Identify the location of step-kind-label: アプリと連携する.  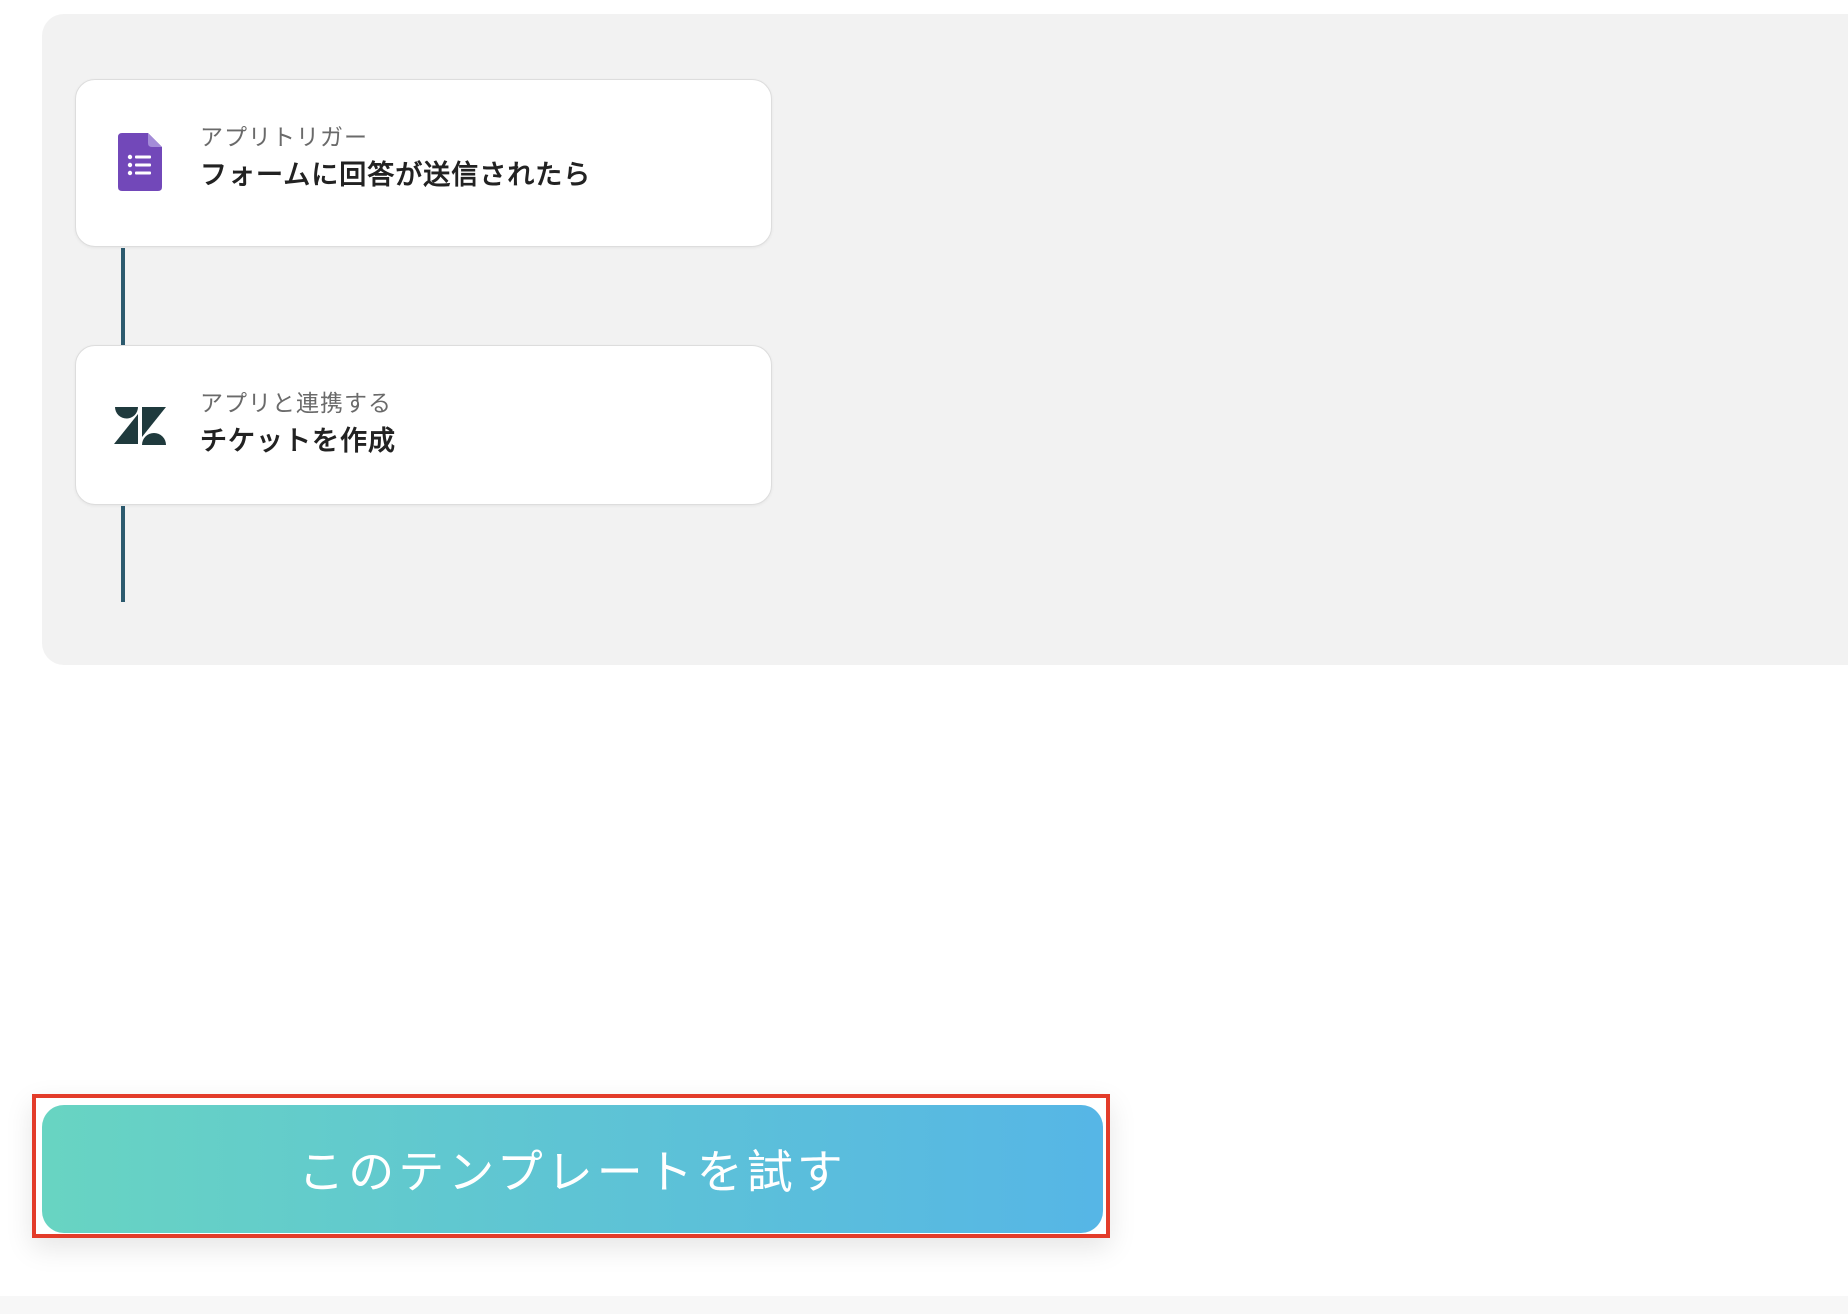
(296, 404).